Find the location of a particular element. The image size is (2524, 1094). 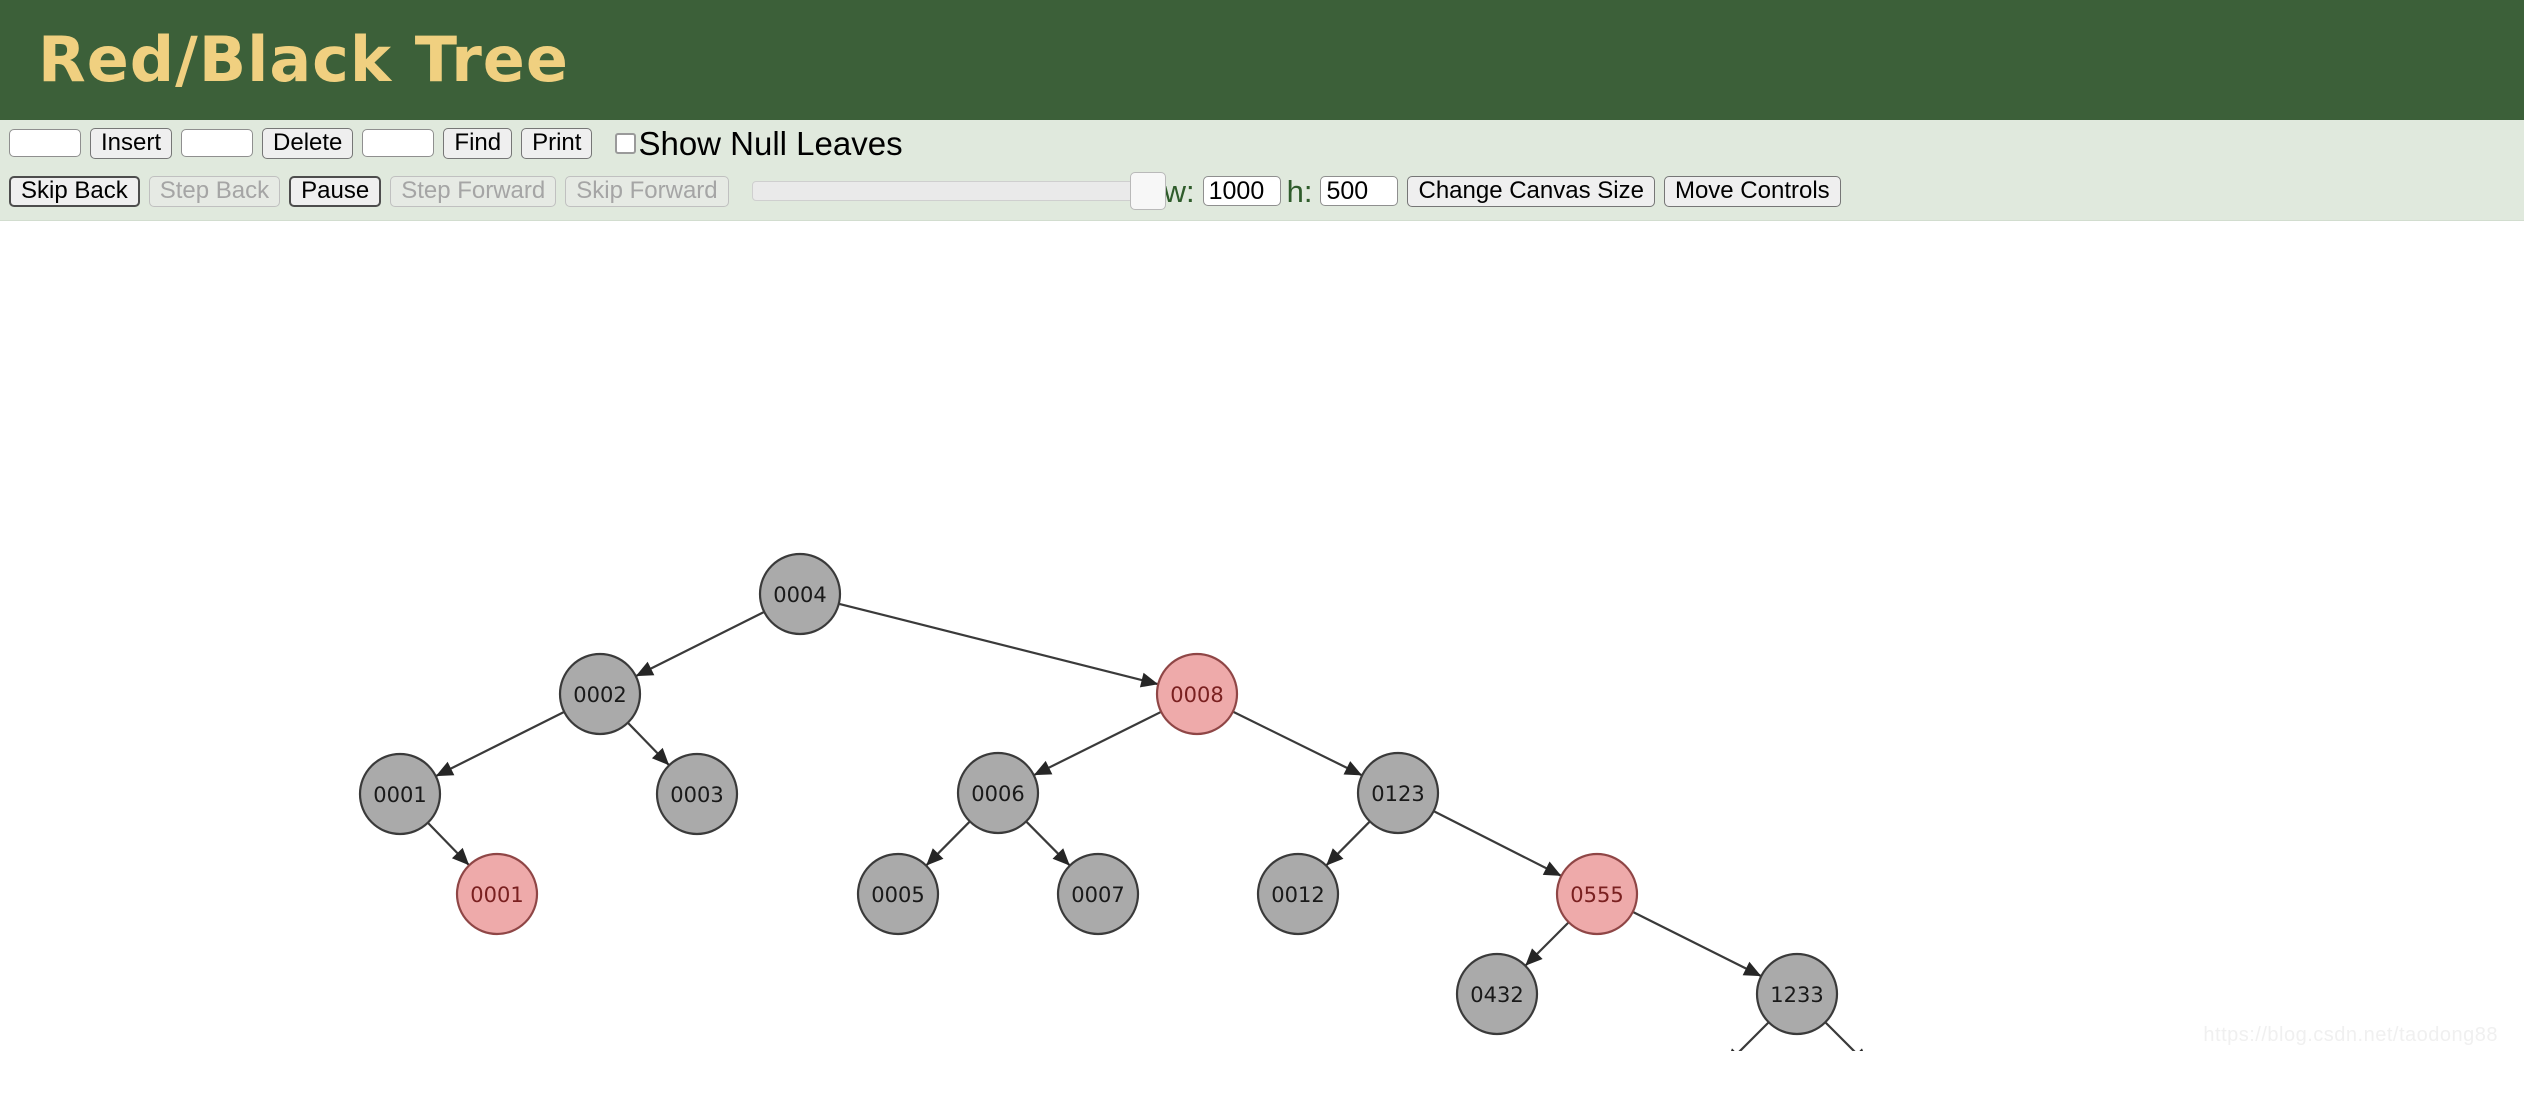

delete-button: Delete is located at coordinates (308, 143).